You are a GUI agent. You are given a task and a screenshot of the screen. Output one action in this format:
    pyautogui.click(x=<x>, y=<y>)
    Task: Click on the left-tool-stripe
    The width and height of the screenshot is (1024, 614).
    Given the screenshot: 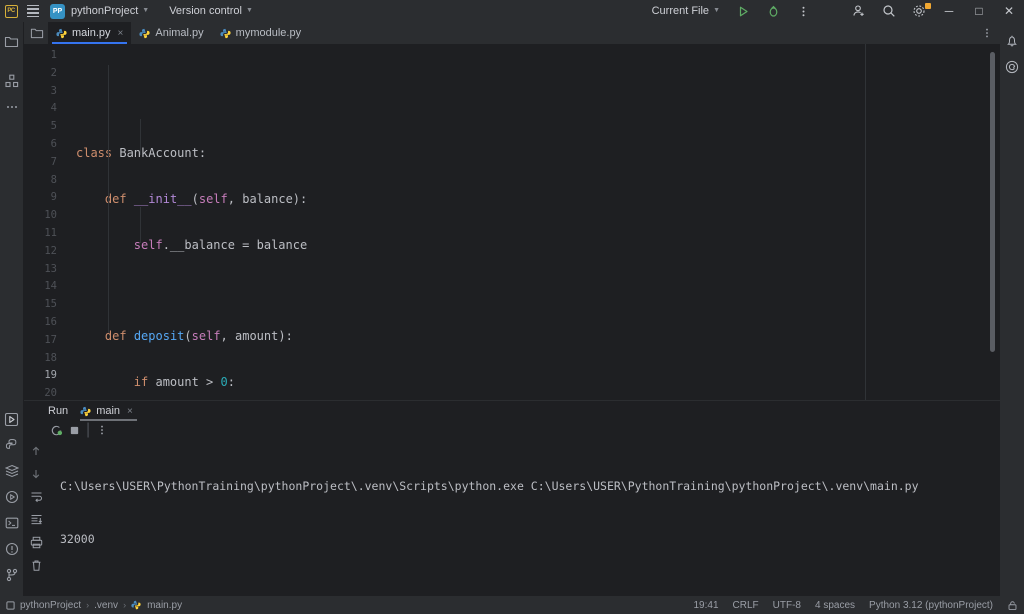 What is the action you would take?
    pyautogui.click(x=12, y=309)
    